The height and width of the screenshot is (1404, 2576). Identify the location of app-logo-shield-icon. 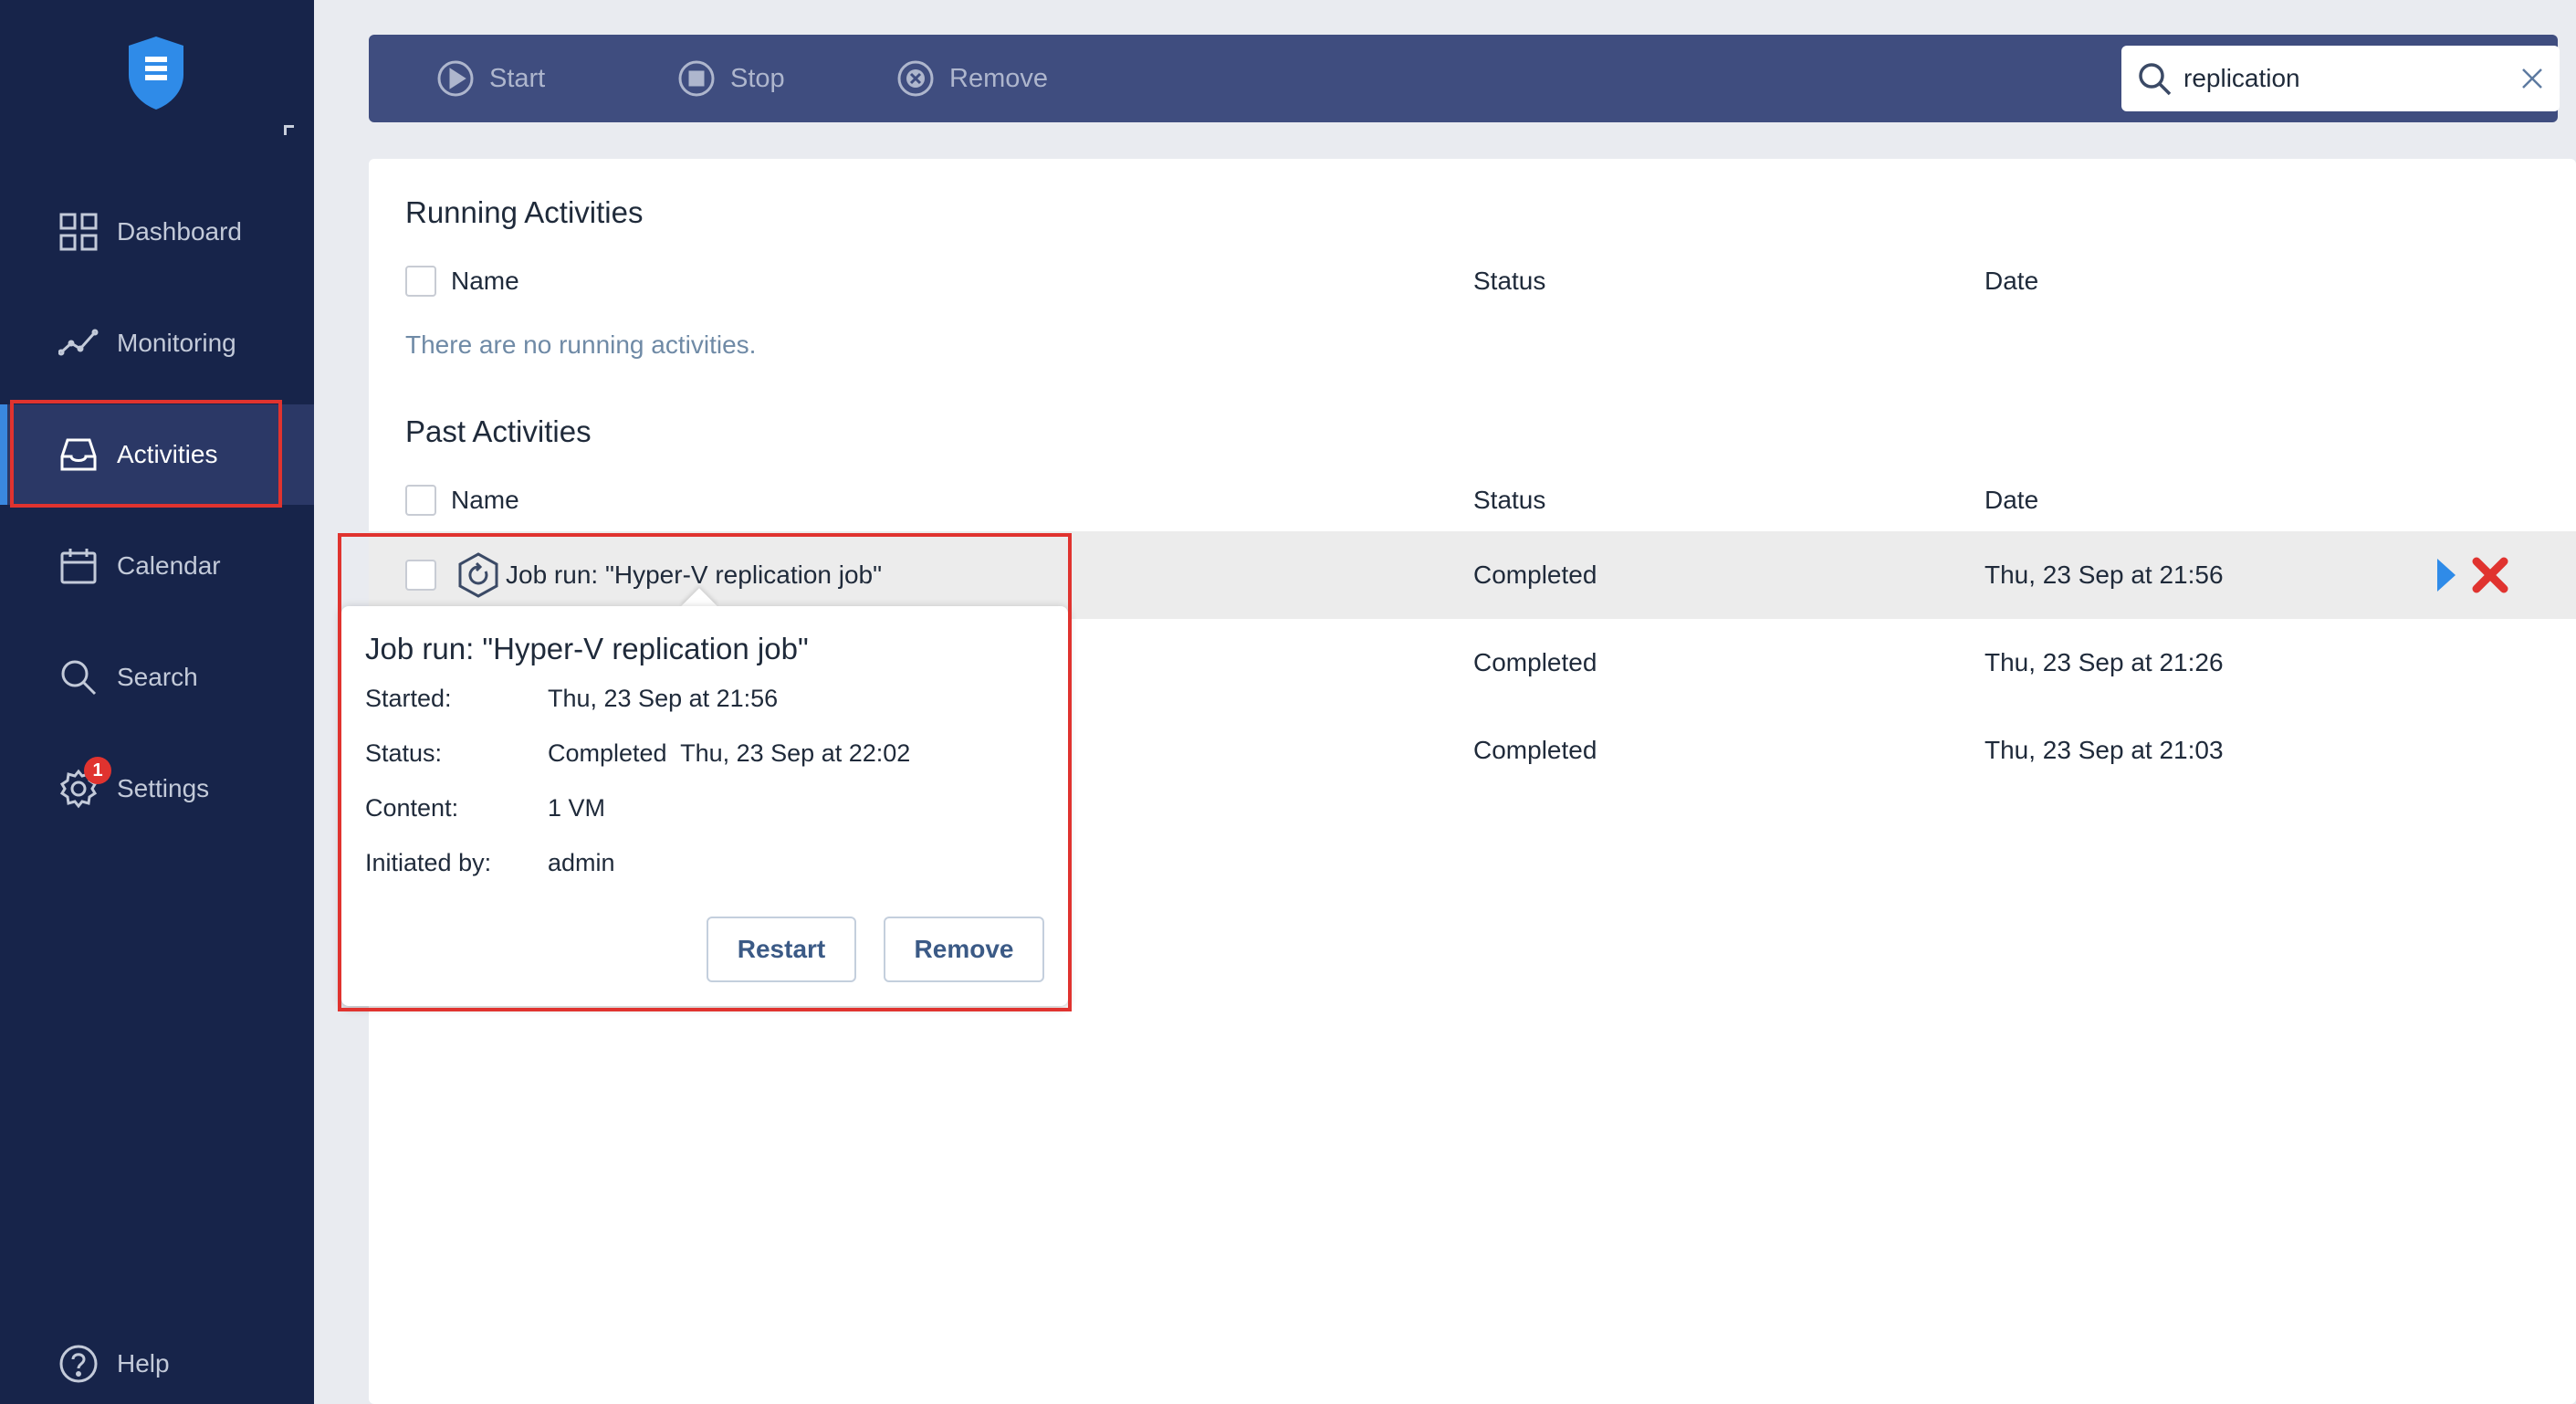
(156, 73).